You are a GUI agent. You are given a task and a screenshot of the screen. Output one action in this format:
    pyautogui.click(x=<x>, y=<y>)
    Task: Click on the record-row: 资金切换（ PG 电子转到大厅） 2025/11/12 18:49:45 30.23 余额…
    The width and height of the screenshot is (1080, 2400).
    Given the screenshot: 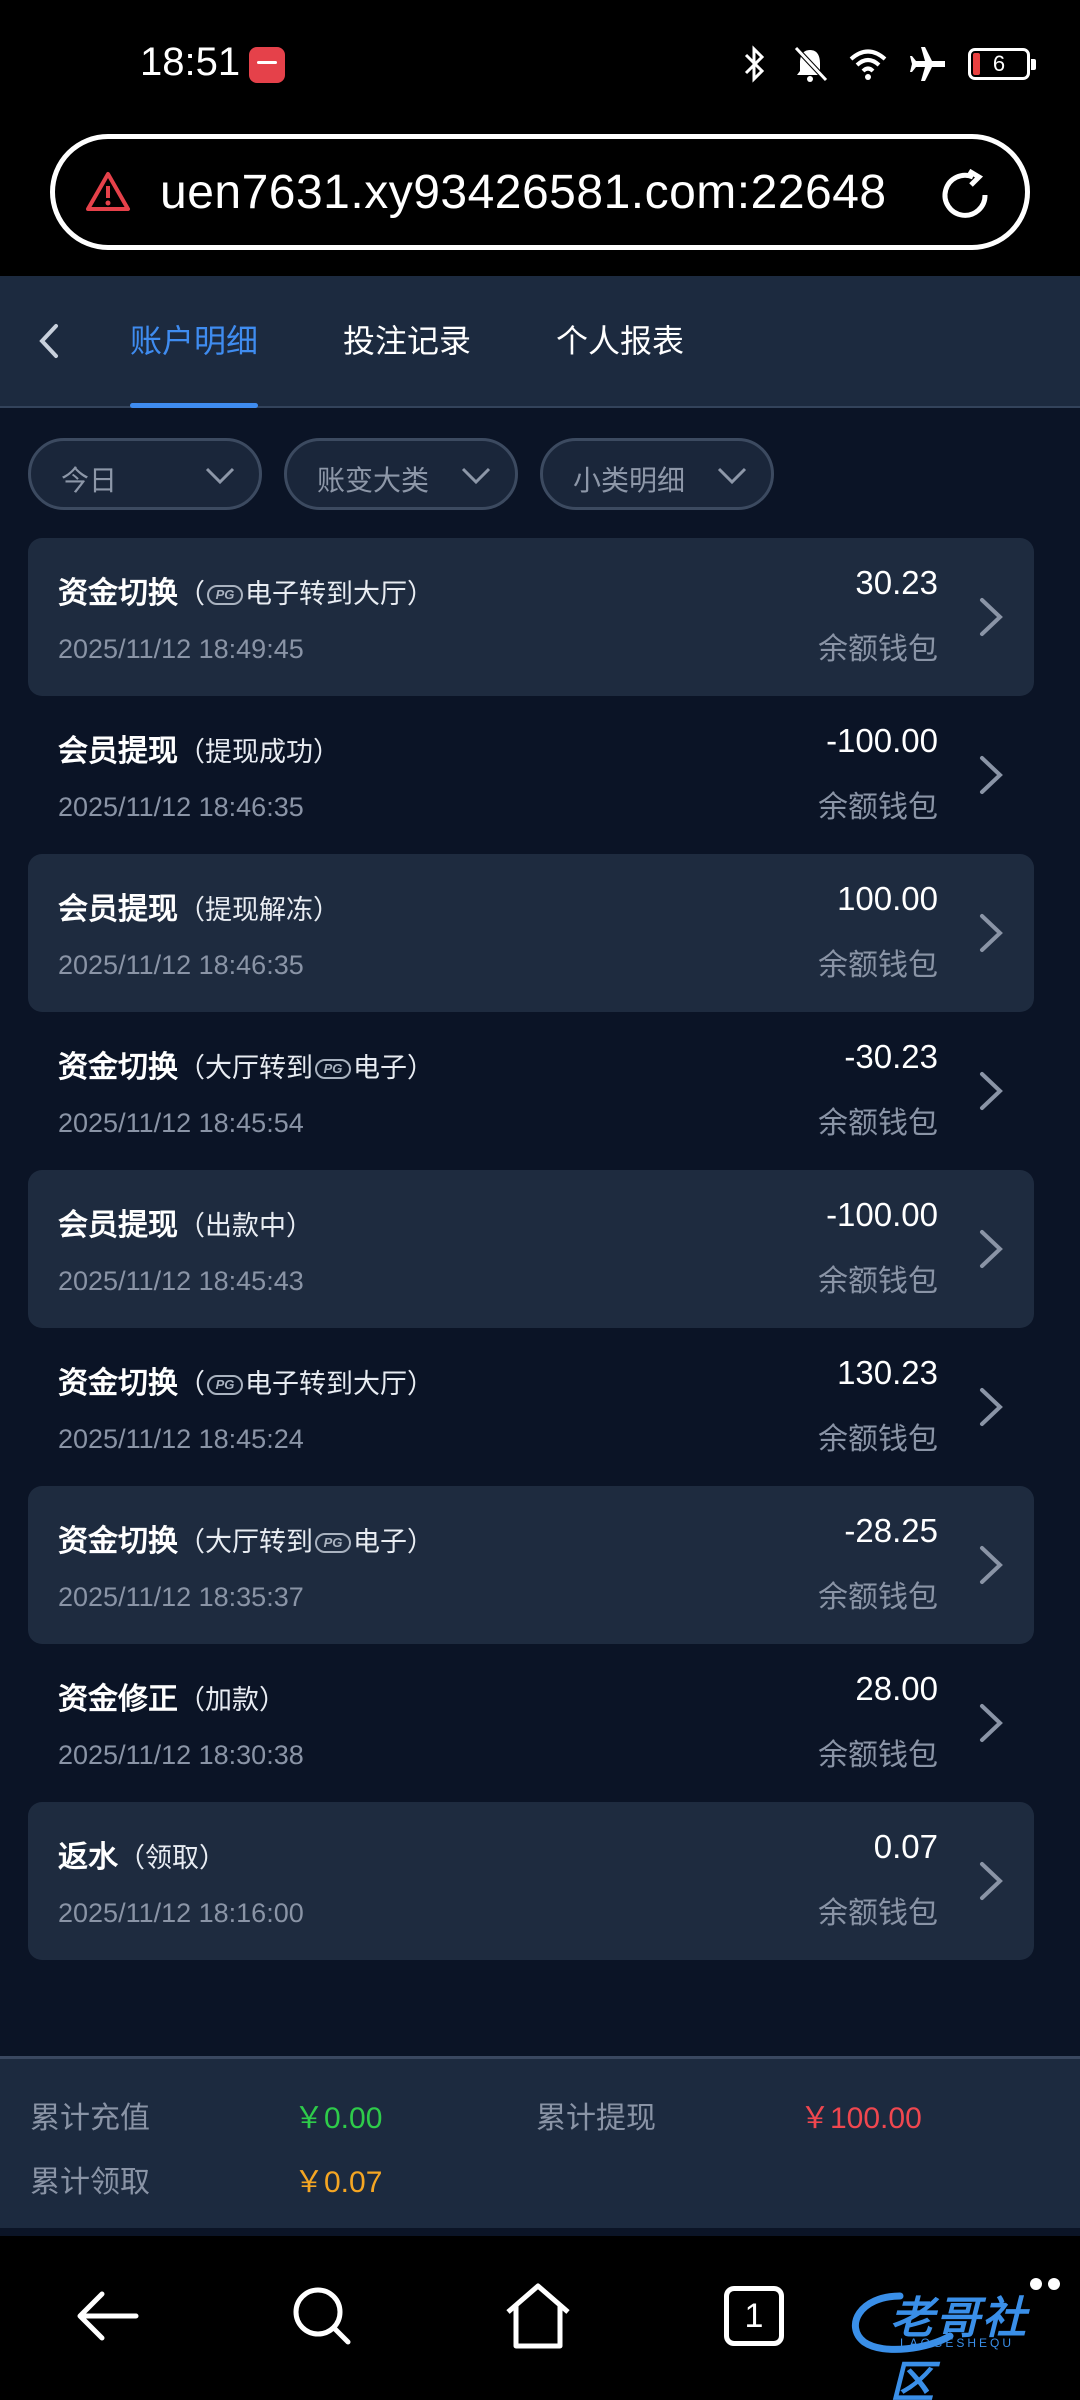 What is the action you would take?
    pyautogui.click(x=531, y=617)
    